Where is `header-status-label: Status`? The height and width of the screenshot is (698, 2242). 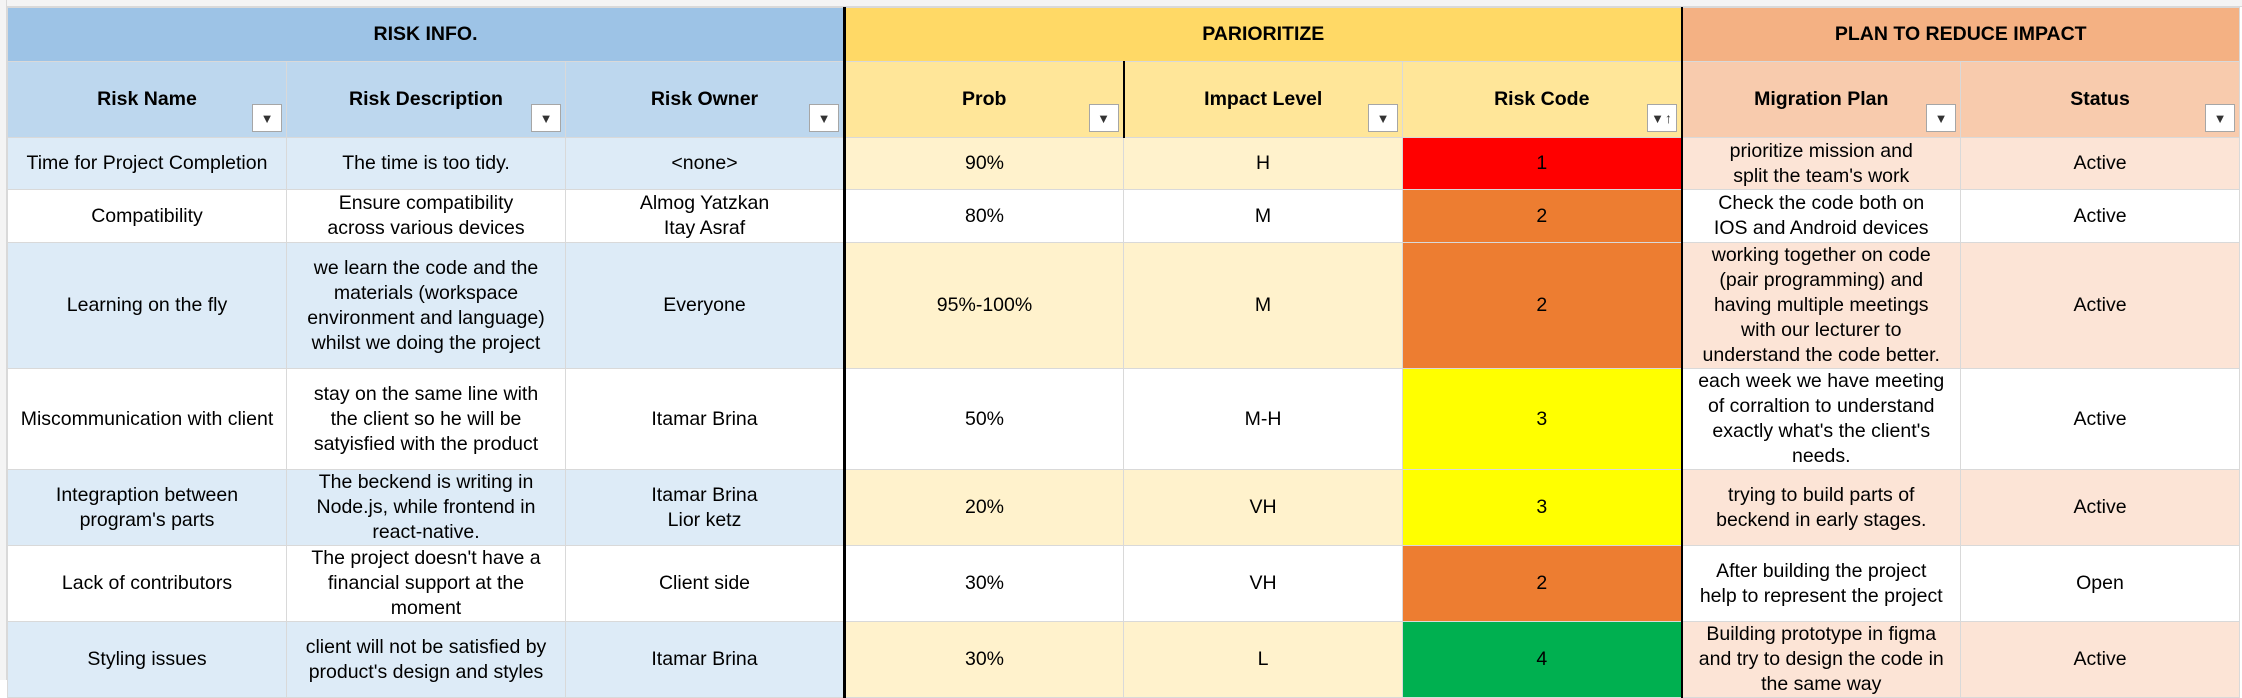
header-status-label: Status is located at coordinates (2100, 99).